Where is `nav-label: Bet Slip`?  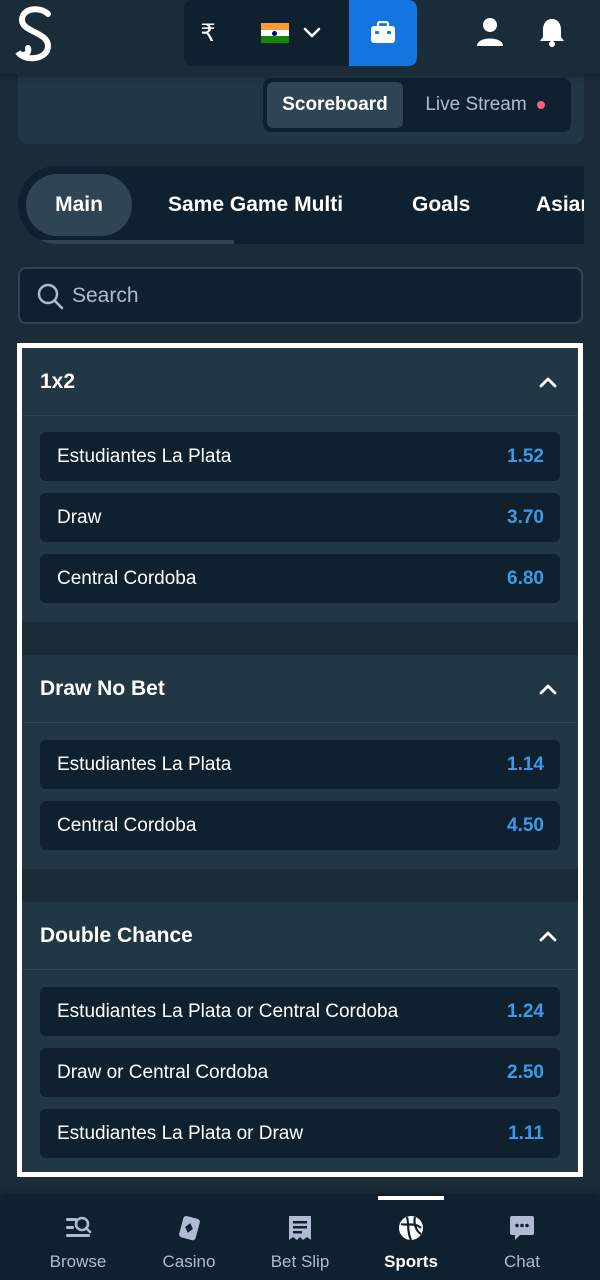
nav-label: Bet Slip is located at coordinates (300, 1261).